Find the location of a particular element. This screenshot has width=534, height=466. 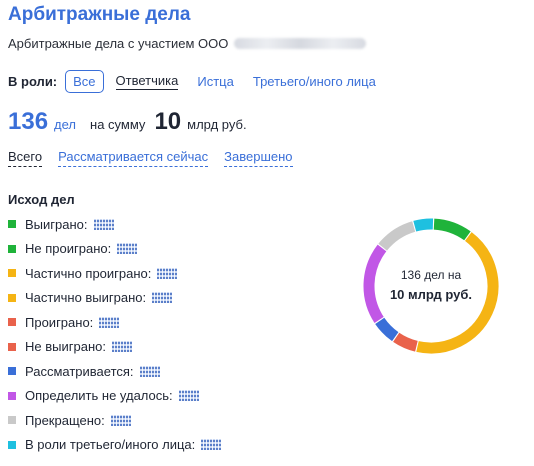

outcome-item: Рассматривается: is located at coordinates (114, 371).